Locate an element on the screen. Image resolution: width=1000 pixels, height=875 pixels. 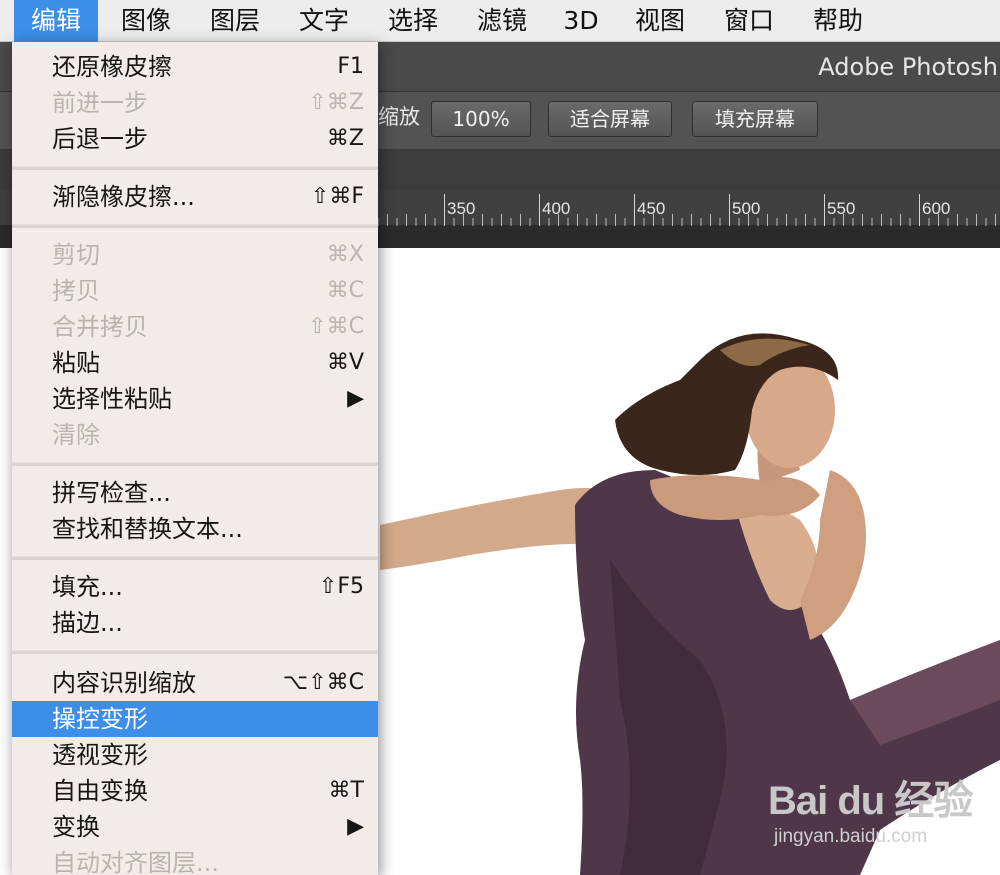
baidu-watermark: Bai du 经验 jingyan.baidu.com is located at coordinates (873, 813).